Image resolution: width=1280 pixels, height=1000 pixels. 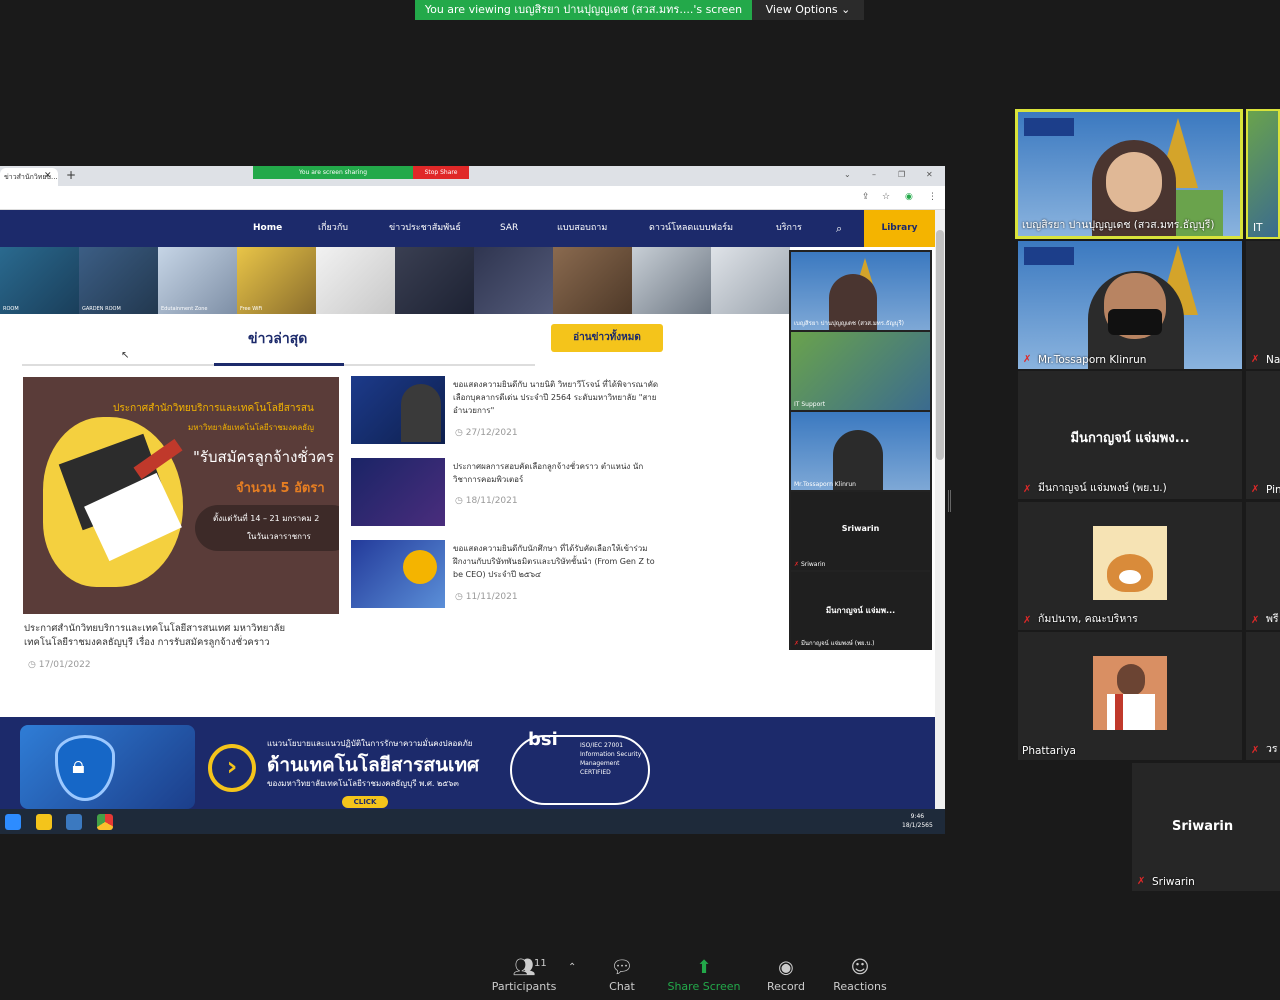 What do you see at coordinates (105, 822) in the screenshot?
I see `chrome-icon` at bounding box center [105, 822].